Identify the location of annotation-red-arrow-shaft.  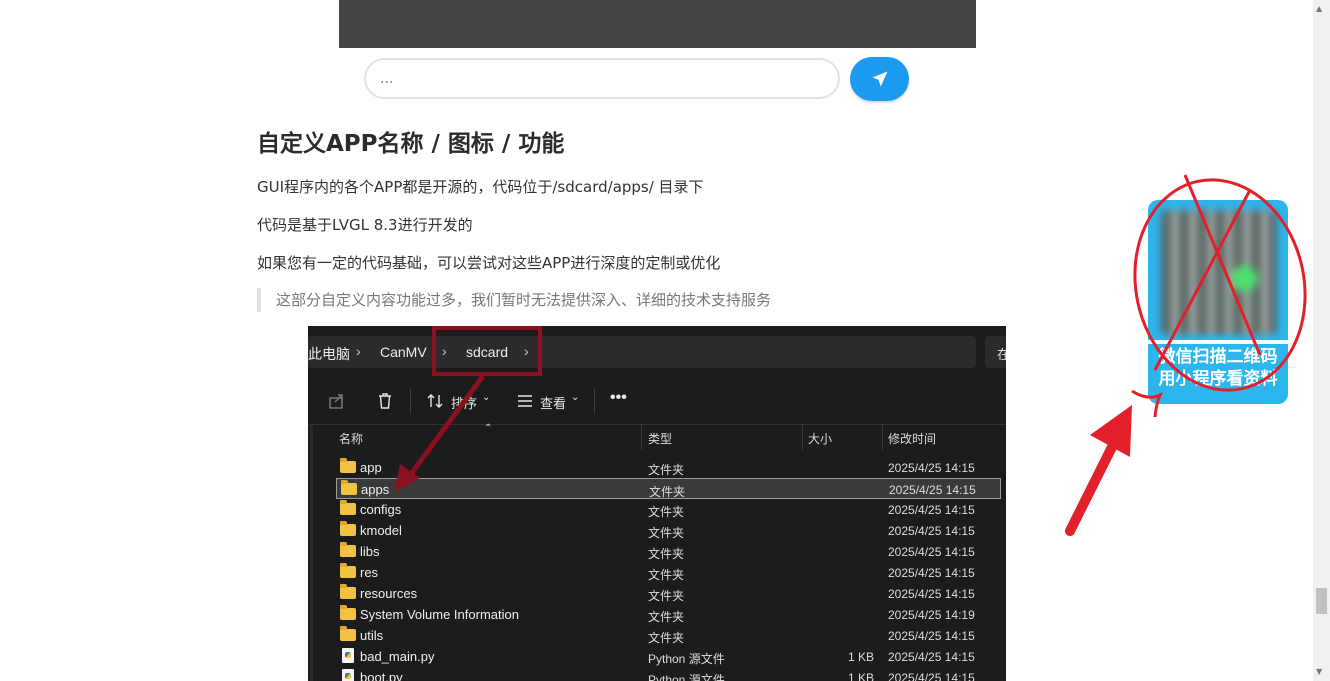
(1091, 489).